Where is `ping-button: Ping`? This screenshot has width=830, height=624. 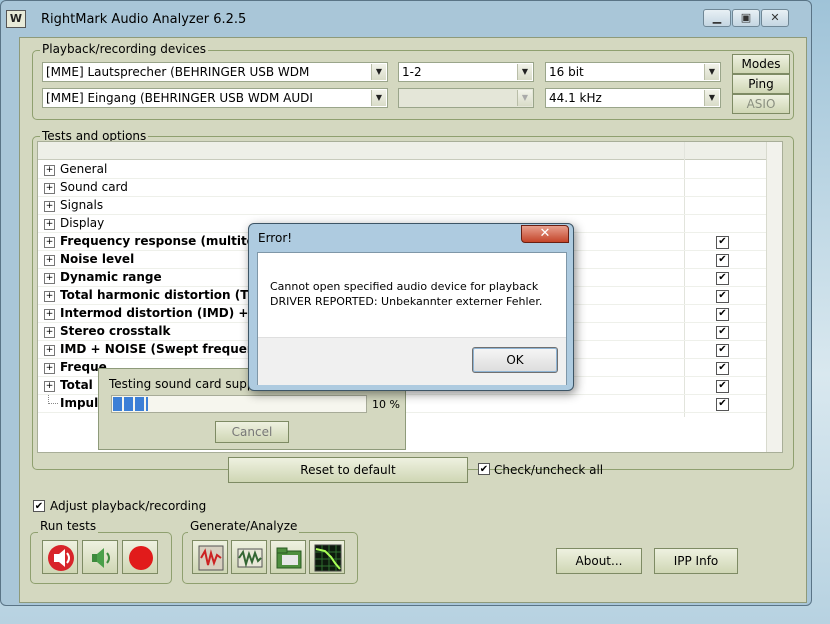 ping-button: Ping is located at coordinates (761, 84).